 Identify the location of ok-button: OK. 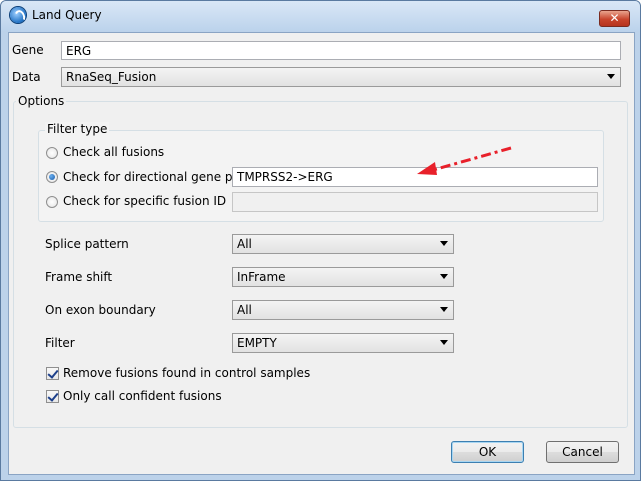
(487, 452).